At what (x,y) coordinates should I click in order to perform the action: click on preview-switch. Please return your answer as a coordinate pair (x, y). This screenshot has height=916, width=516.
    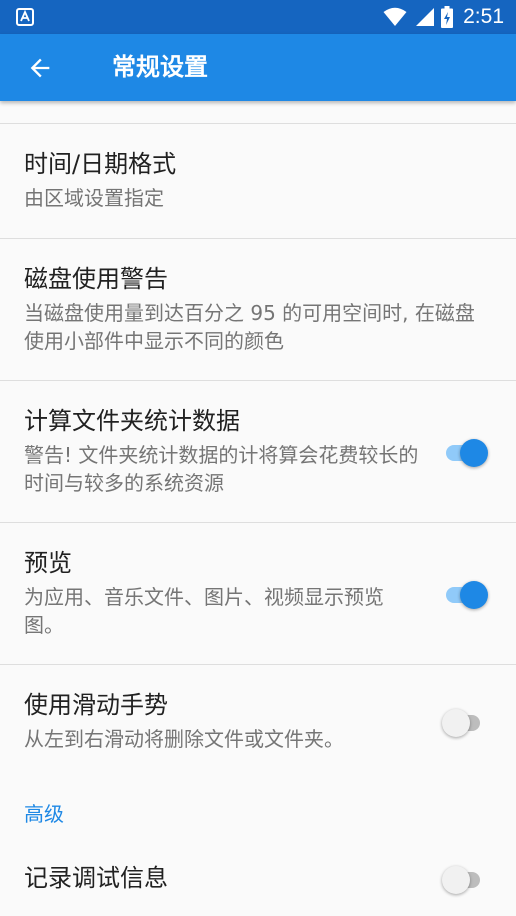
    Looking at the image, I should click on (465, 594).